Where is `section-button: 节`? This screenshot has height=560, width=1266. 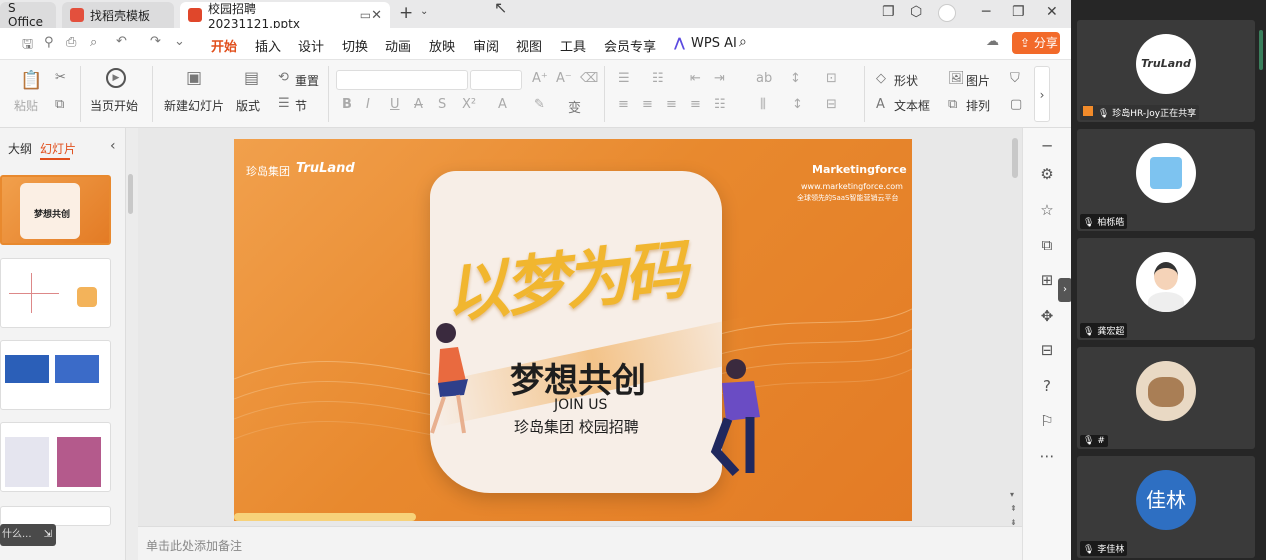 section-button: 节 is located at coordinates (301, 105).